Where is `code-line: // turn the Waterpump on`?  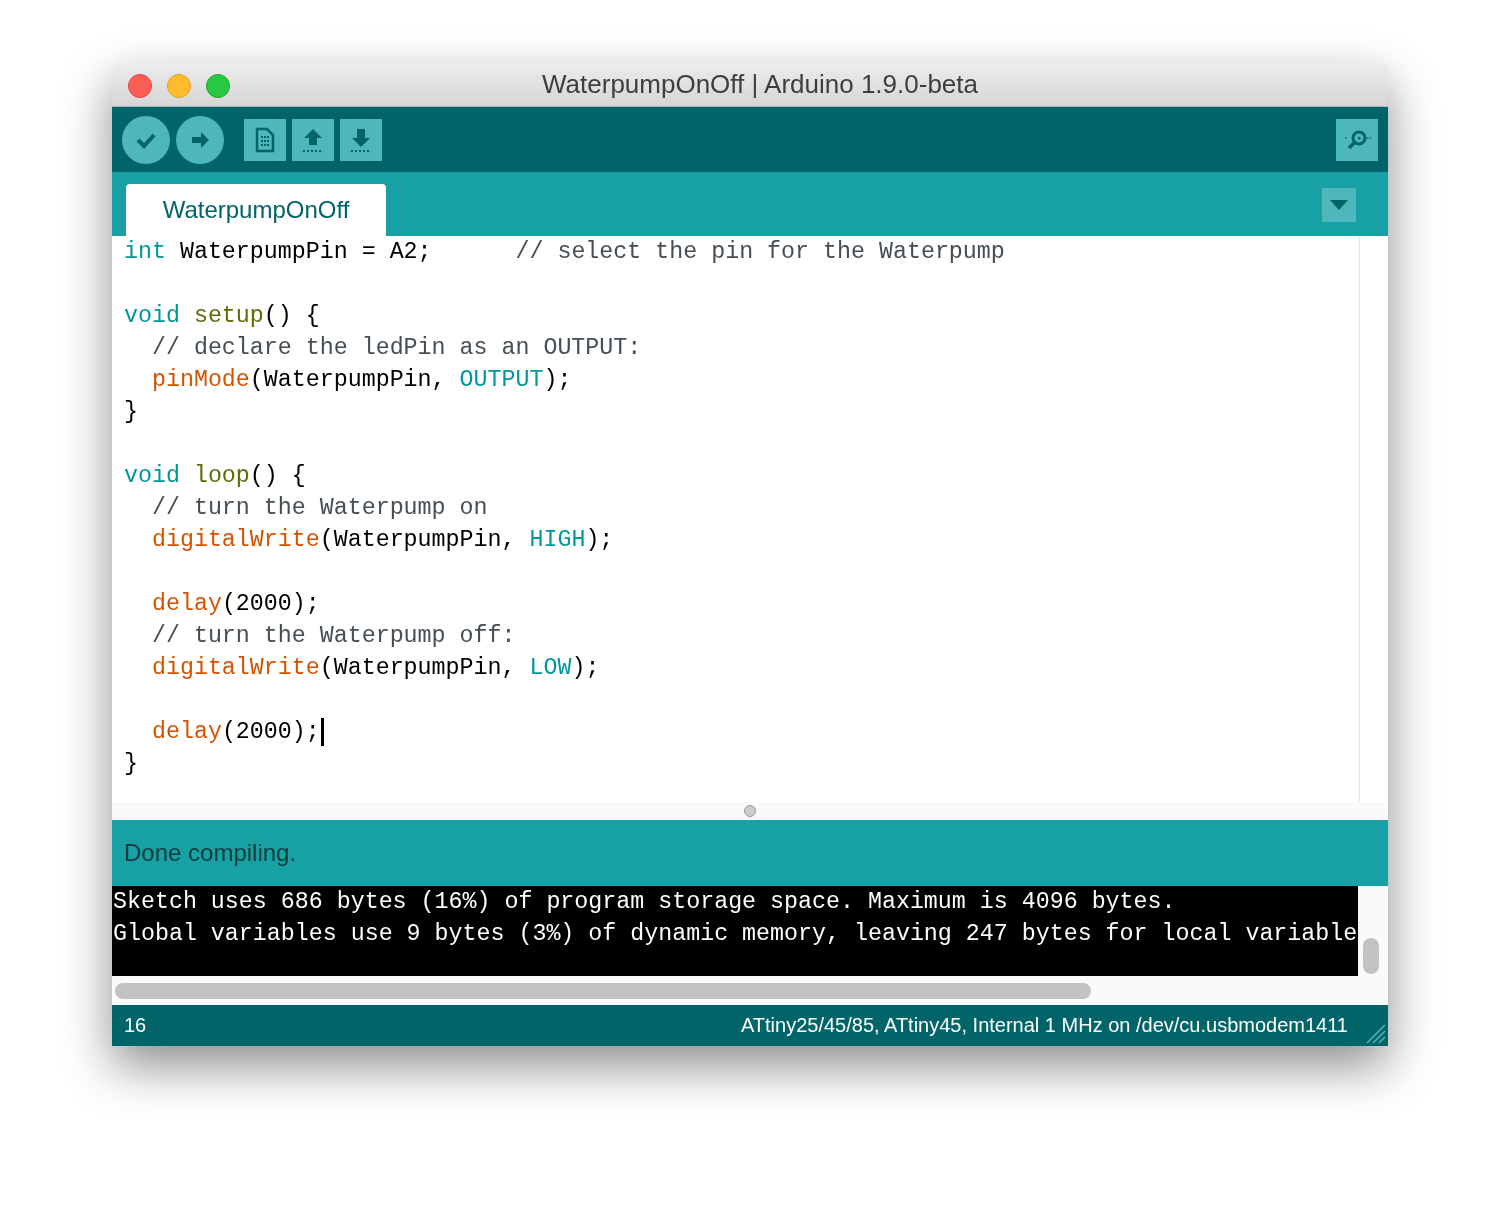 code-line: // turn the Waterpump on is located at coordinates (319, 508).